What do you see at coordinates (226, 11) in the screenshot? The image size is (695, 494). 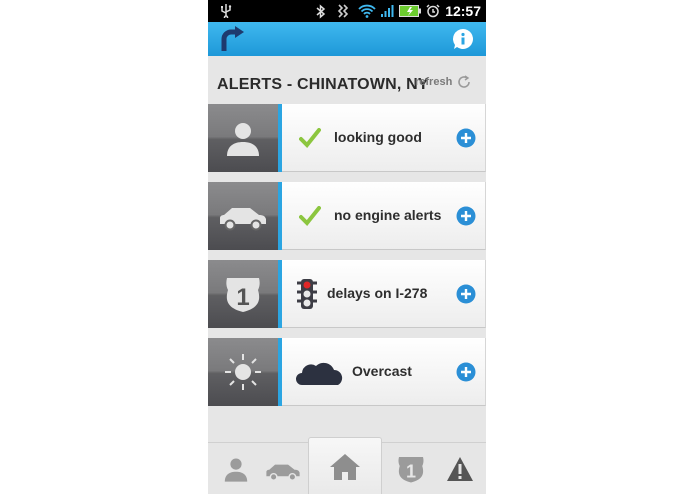 I see `usb-icon` at bounding box center [226, 11].